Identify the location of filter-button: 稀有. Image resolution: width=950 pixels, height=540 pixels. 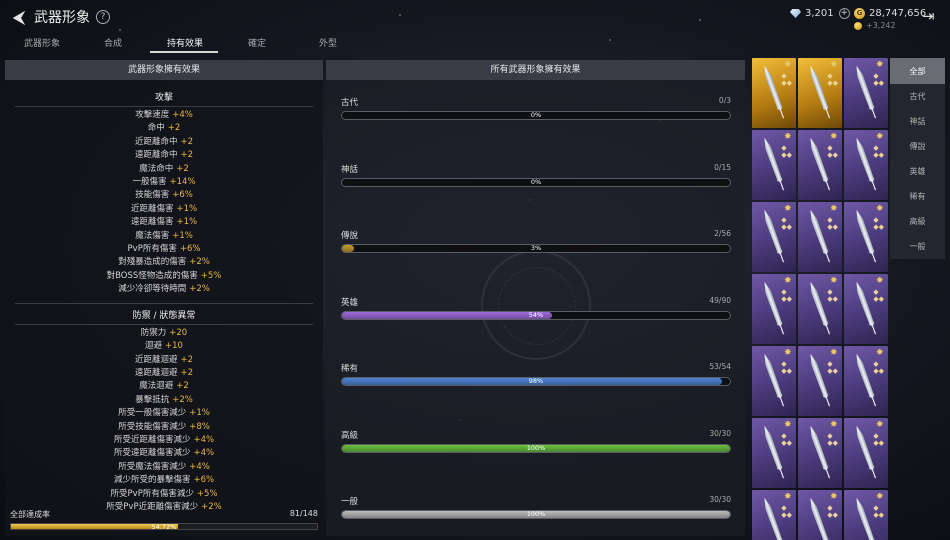
(917, 196).